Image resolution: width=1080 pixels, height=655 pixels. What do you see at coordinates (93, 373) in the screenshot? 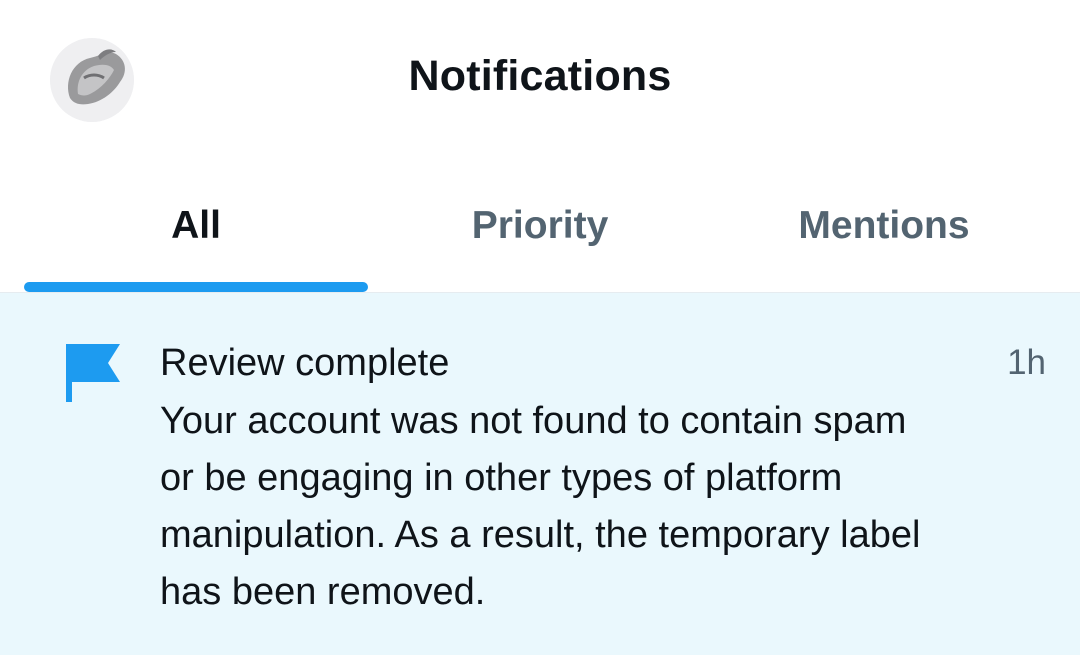
I see `flag-icon` at bounding box center [93, 373].